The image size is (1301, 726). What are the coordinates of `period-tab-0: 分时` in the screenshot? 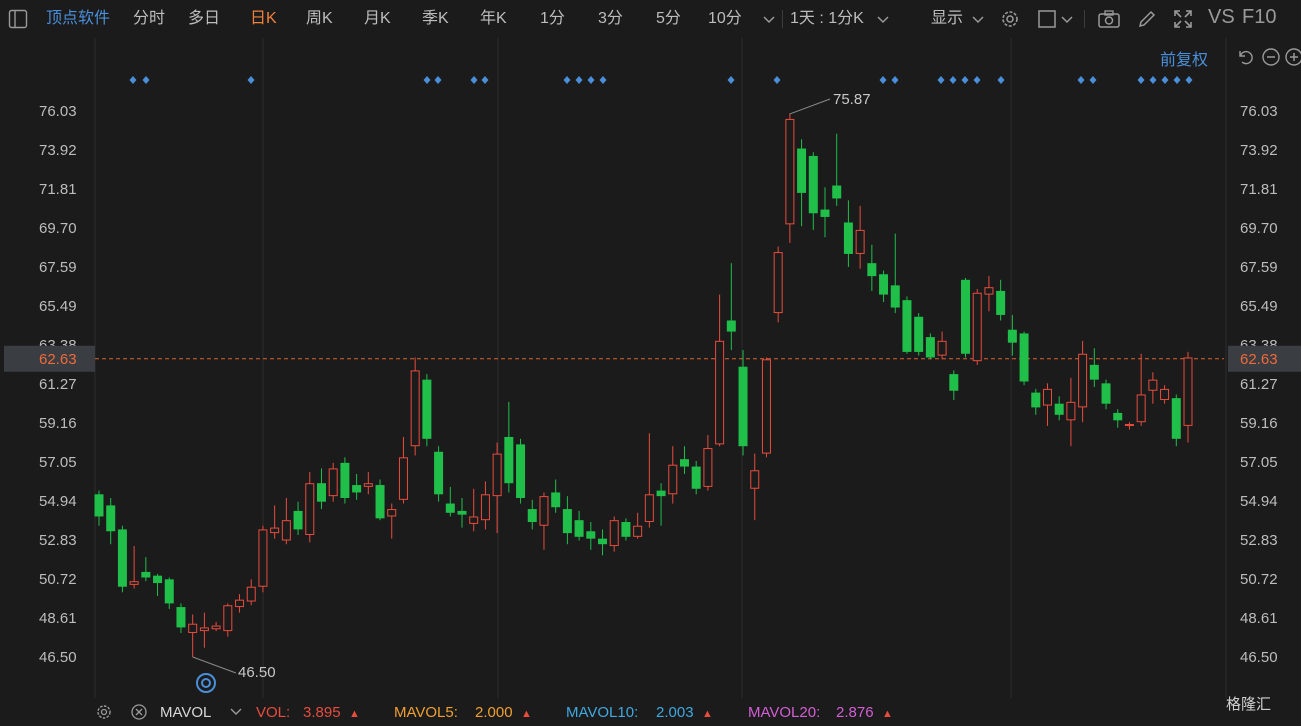 It's located at (149, 19).